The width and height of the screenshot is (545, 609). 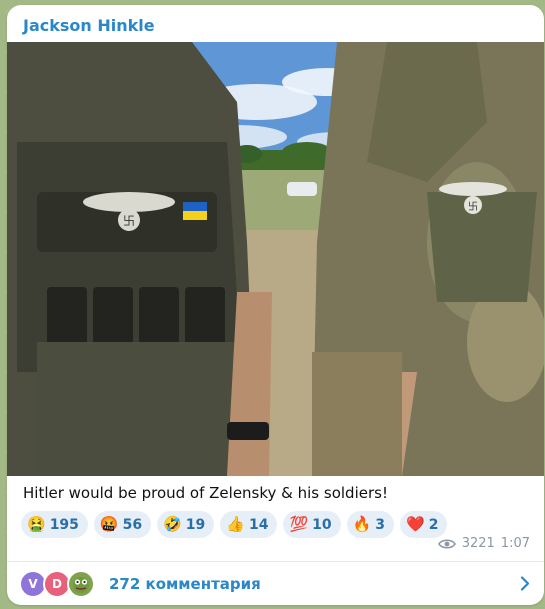 What do you see at coordinates (433, 524) in the screenshot?
I see `reaction-count: 2` at bounding box center [433, 524].